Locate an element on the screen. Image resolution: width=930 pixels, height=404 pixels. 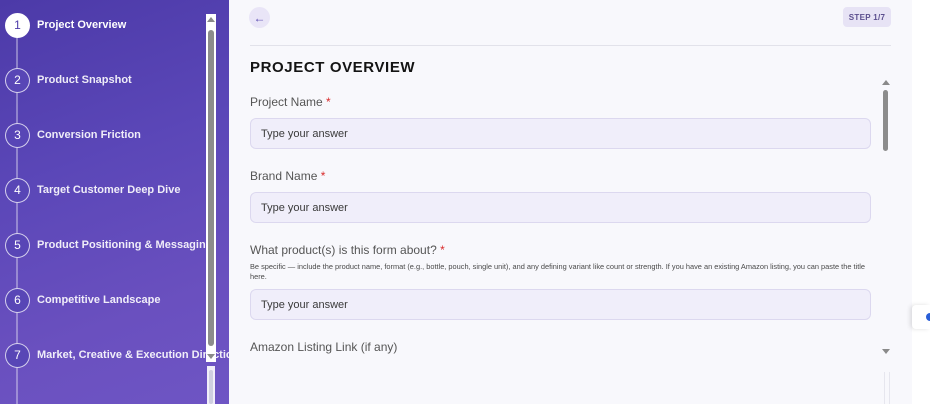
sidebar-step-conversion-friction: 3 Conversion Friction is located at coordinates (73, 135).